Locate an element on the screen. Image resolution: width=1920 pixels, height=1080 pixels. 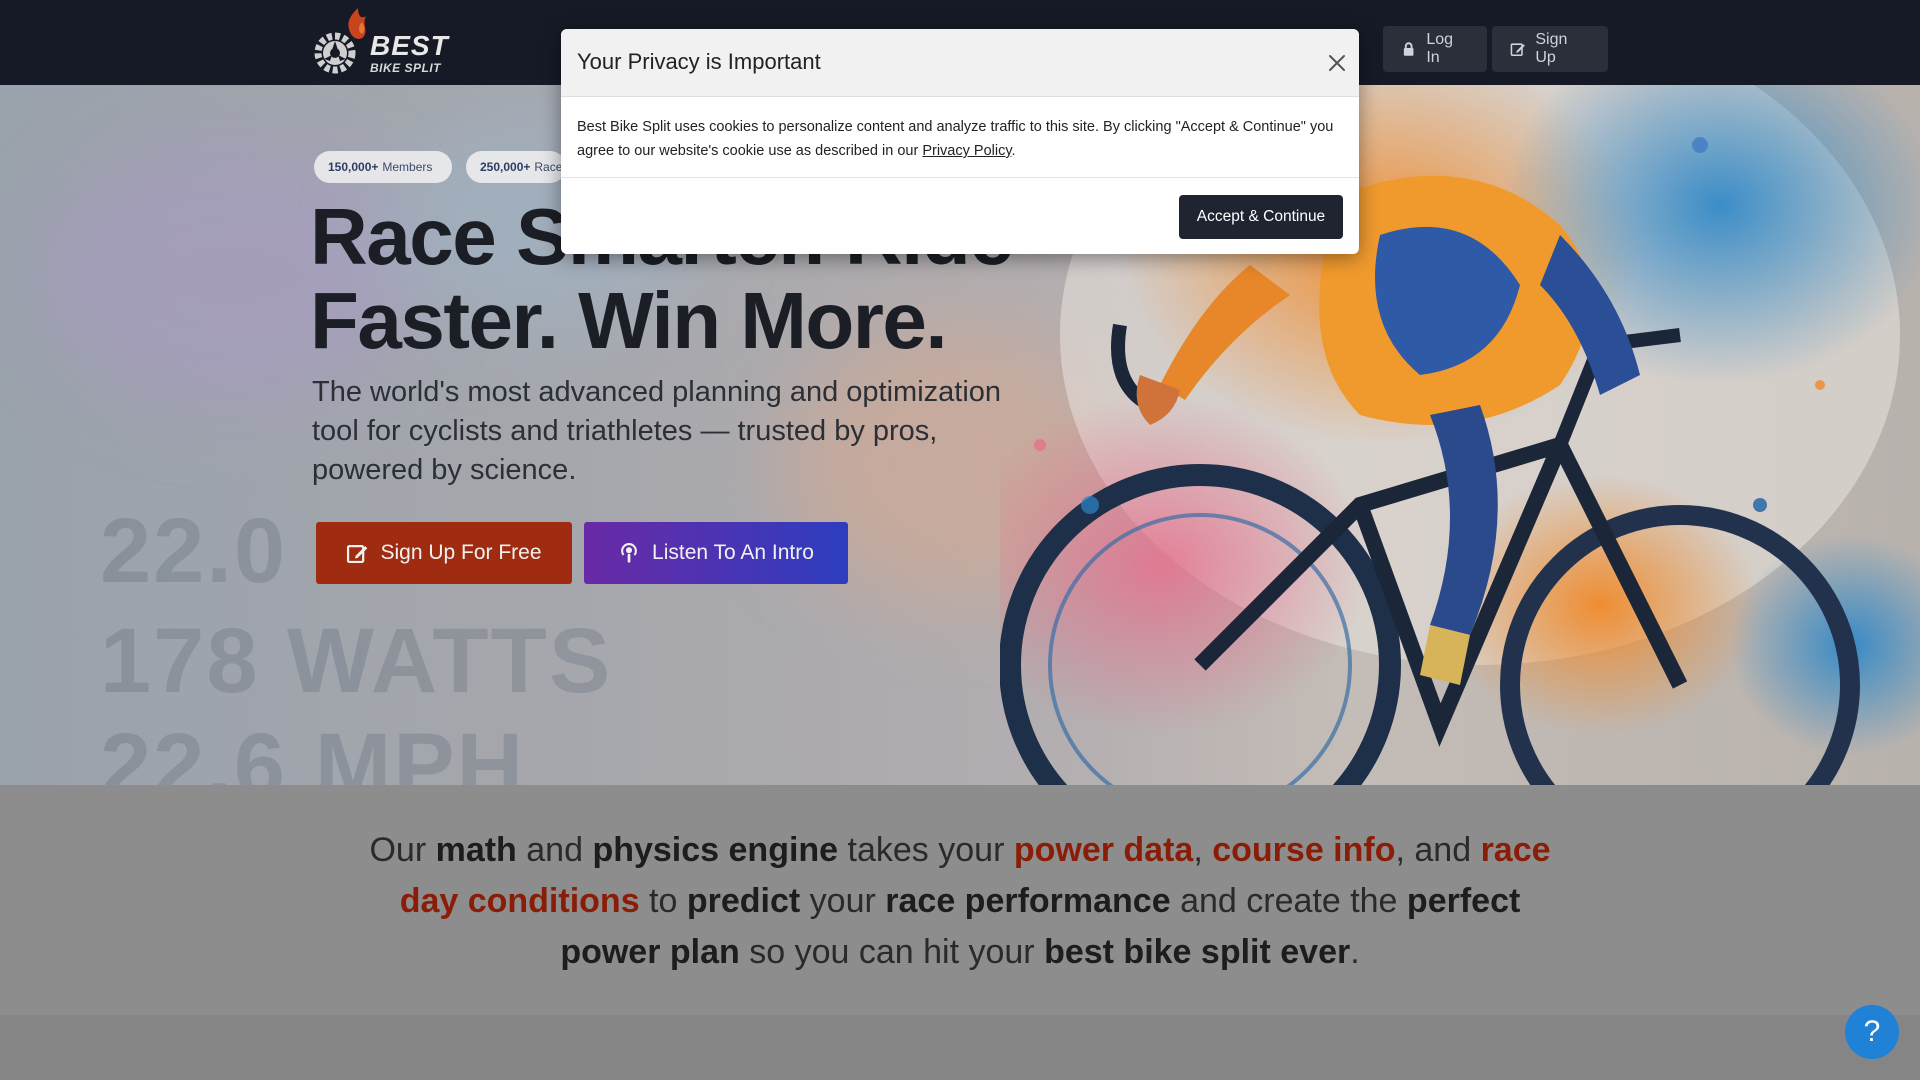
bold-phrase: best bike split ever is located at coordinates (1197, 952).